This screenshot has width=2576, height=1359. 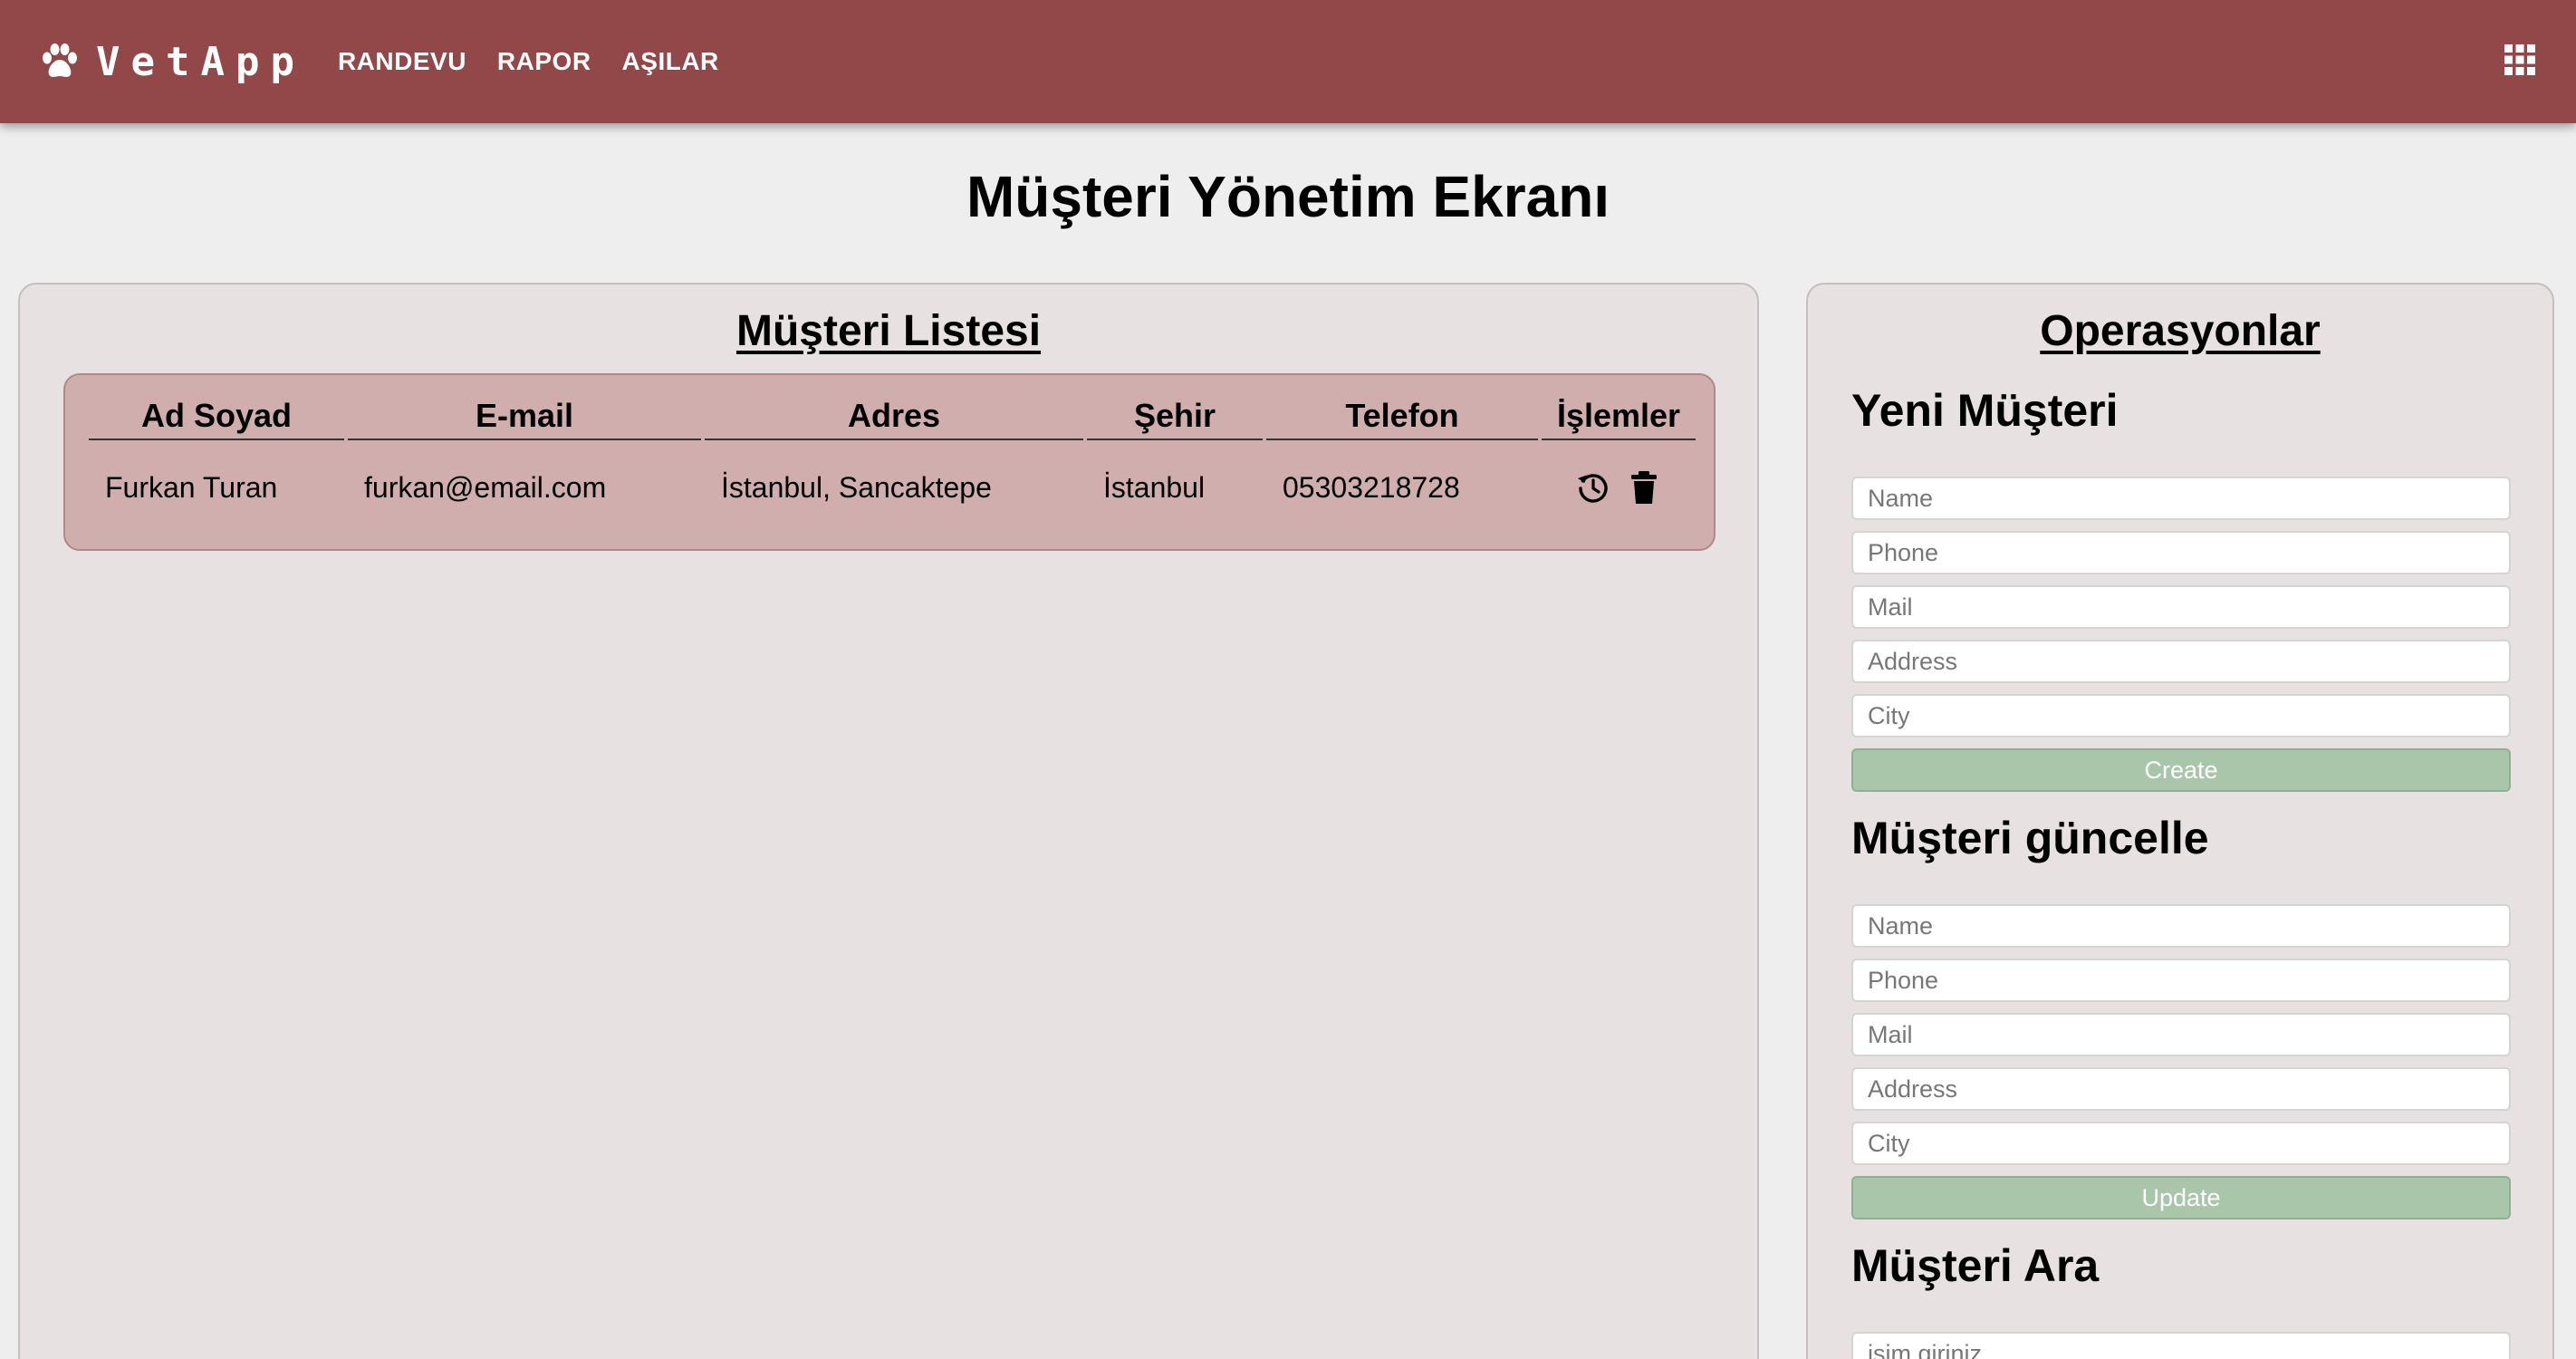 What do you see at coordinates (1154, 487) in the screenshot?
I see `cell-city: İstanbul` at bounding box center [1154, 487].